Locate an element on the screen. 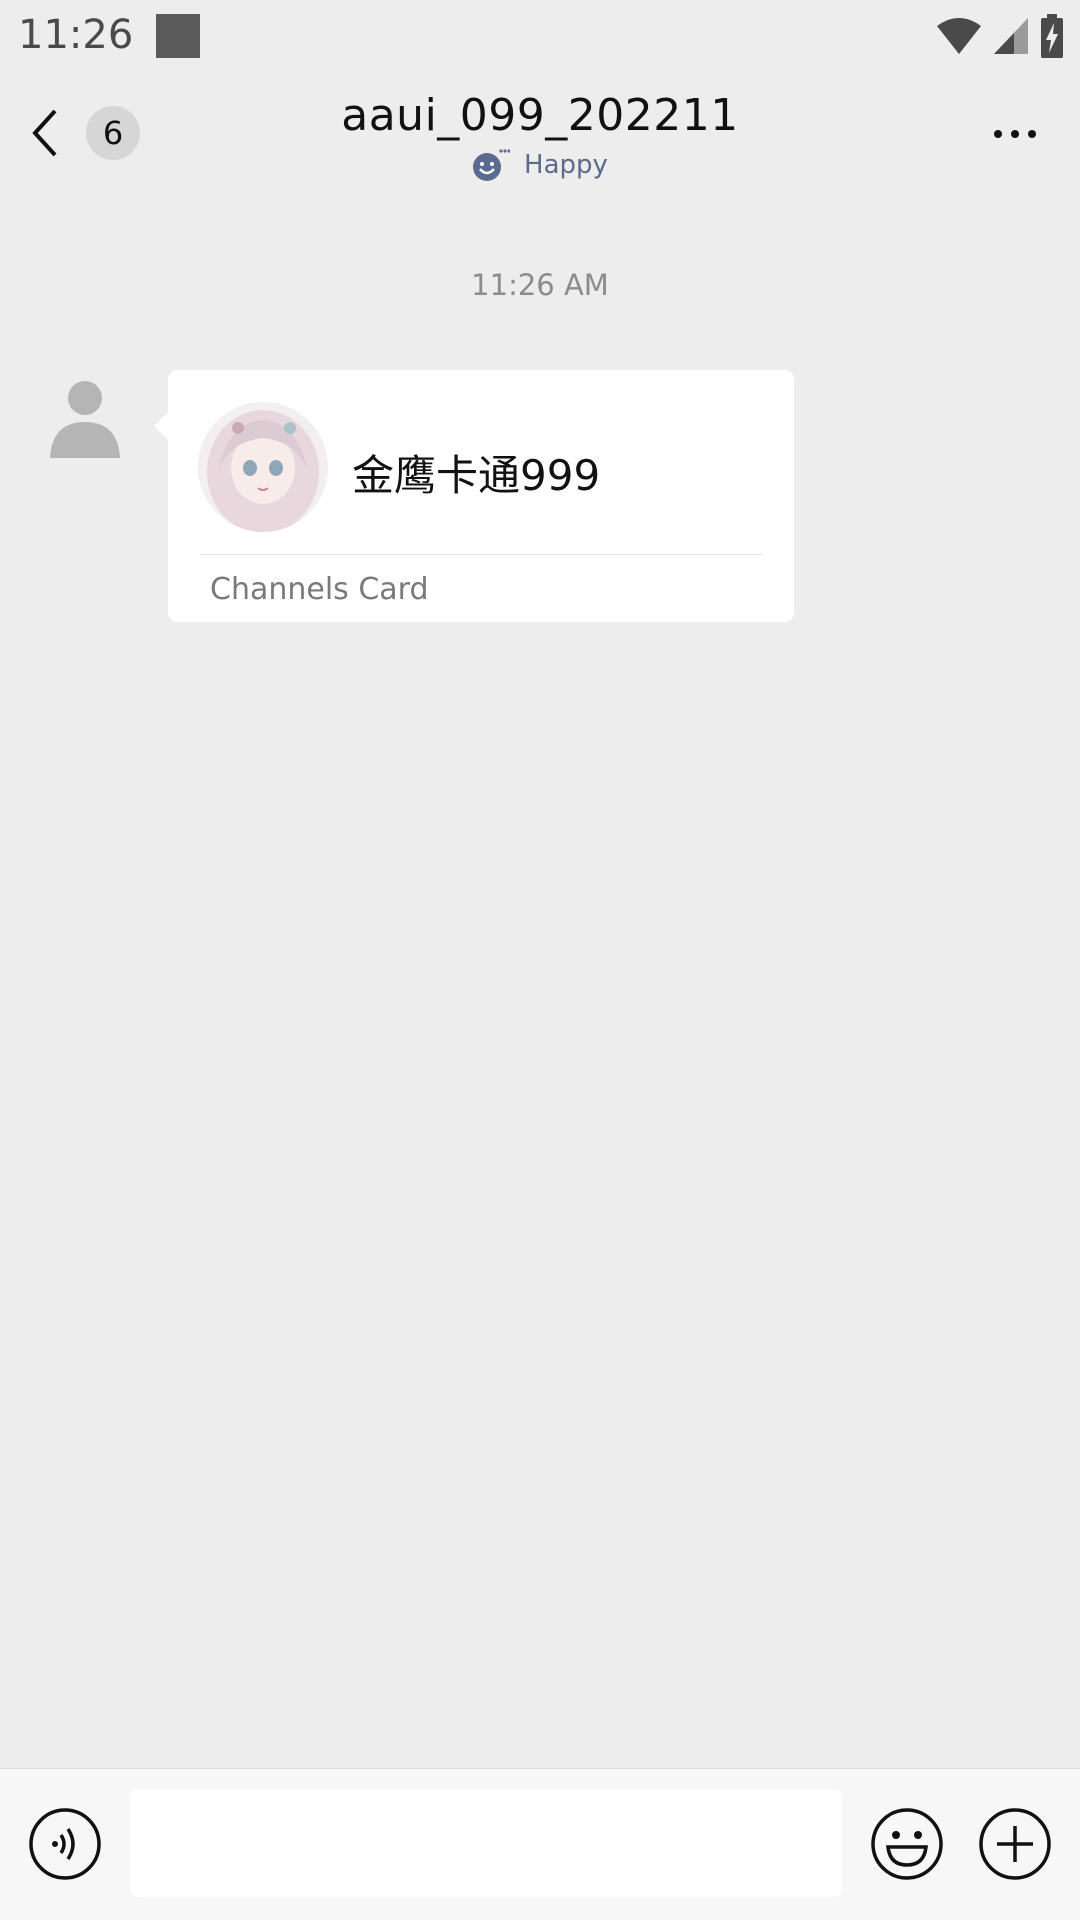 The width and height of the screenshot is (1080, 1920). more-icon is located at coordinates (998, 134).